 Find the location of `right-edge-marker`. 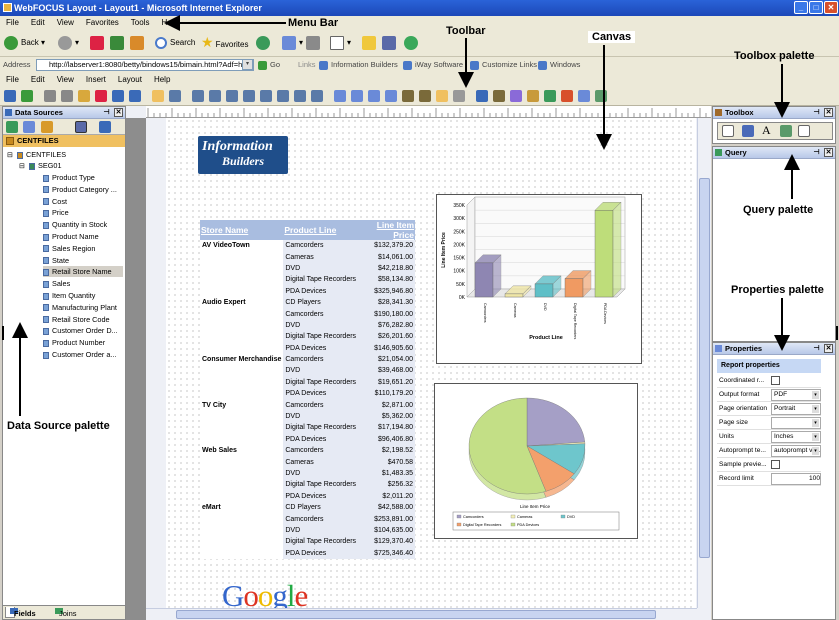

right-edge-marker is located at coordinates (837, 333).